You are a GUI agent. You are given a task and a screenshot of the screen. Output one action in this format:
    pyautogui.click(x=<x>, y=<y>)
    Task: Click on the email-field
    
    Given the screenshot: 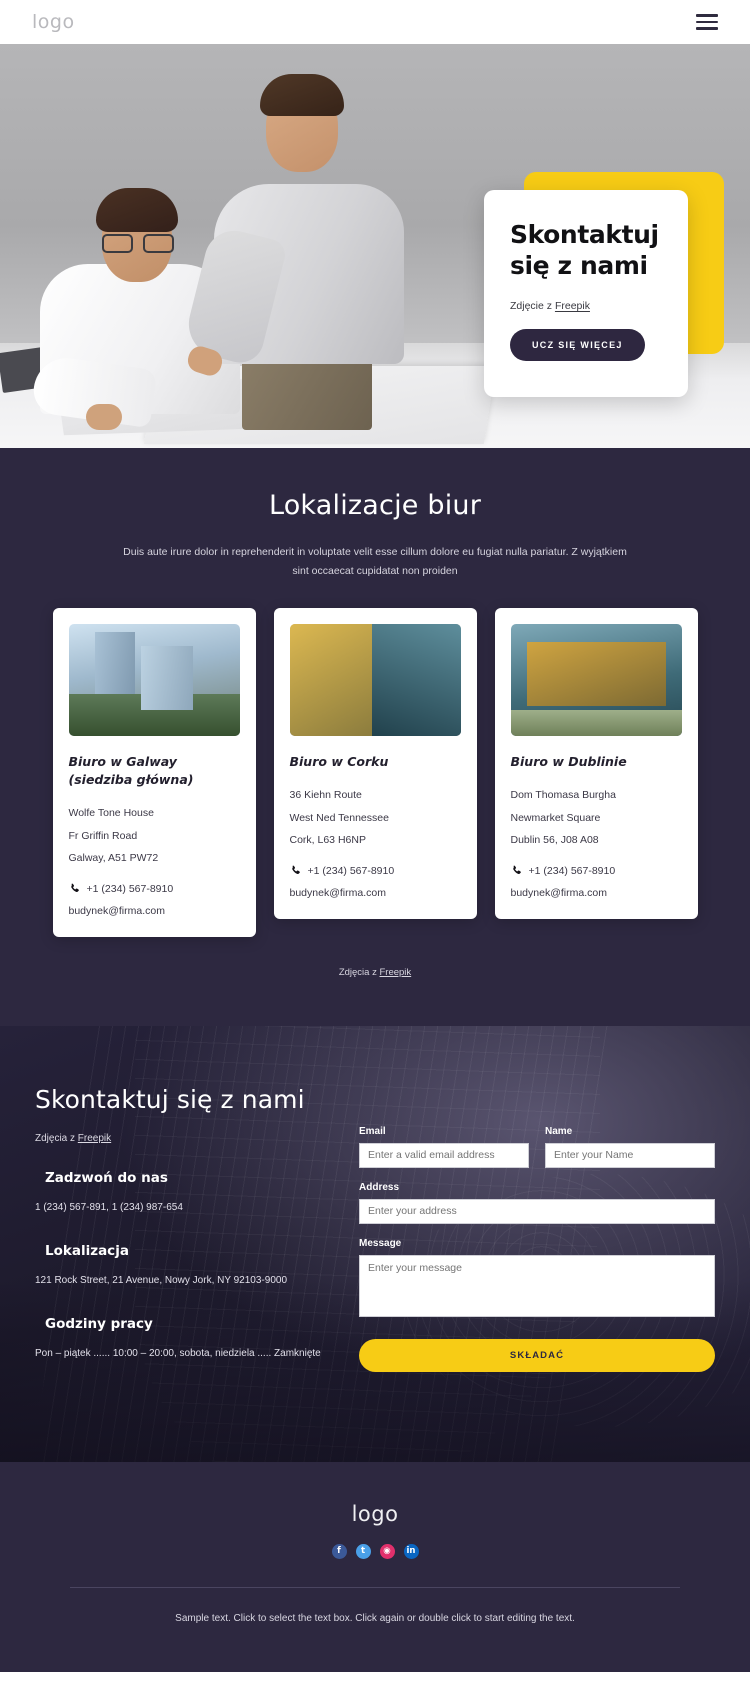 What is the action you would take?
    pyautogui.click(x=444, y=1155)
    